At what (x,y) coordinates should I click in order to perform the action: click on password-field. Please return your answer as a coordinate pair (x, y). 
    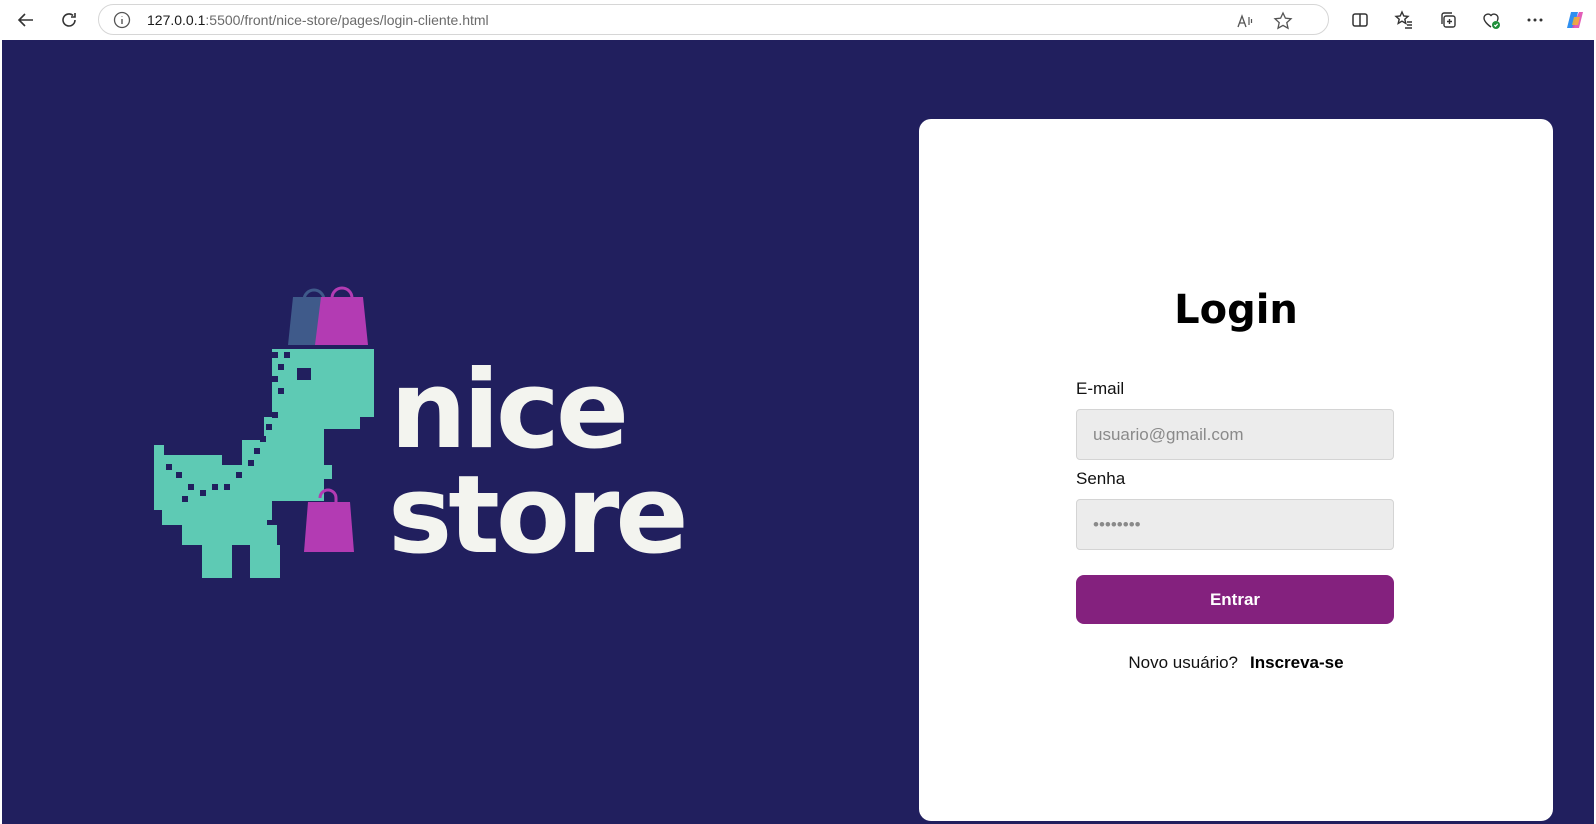
    Looking at the image, I should click on (1235, 524).